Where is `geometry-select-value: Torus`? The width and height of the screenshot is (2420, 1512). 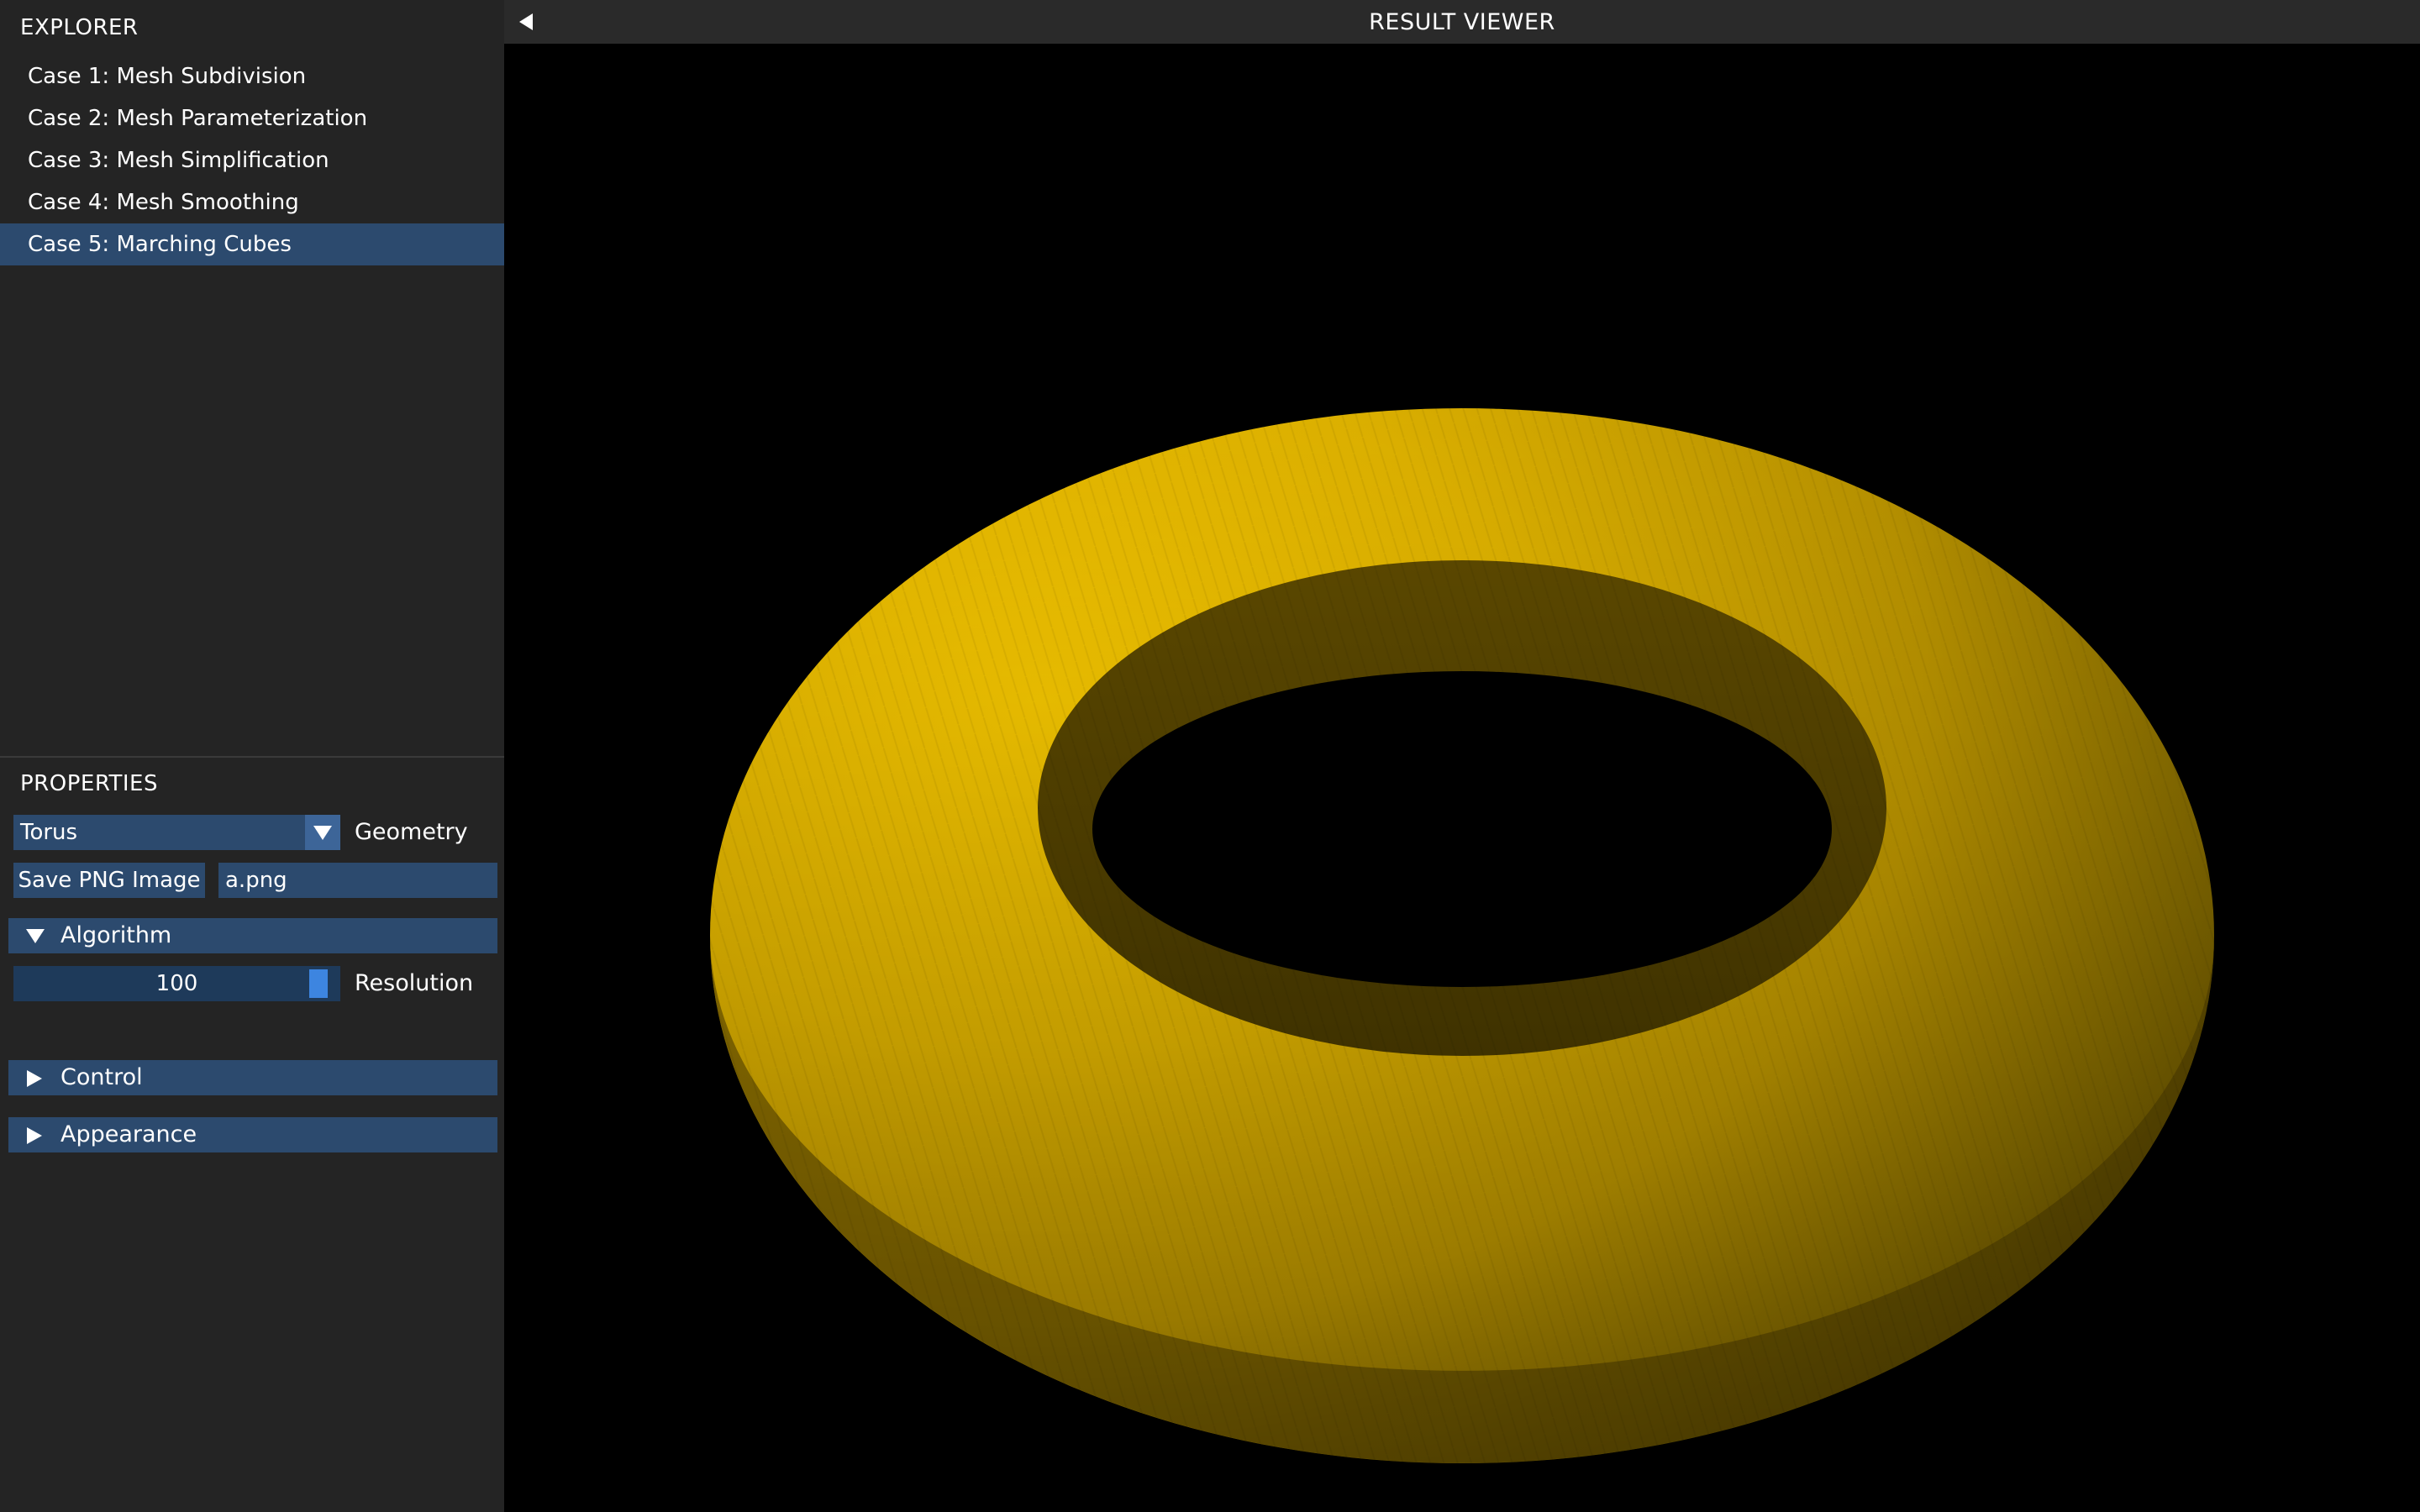
geometry-select-value: Torus is located at coordinates (49, 832).